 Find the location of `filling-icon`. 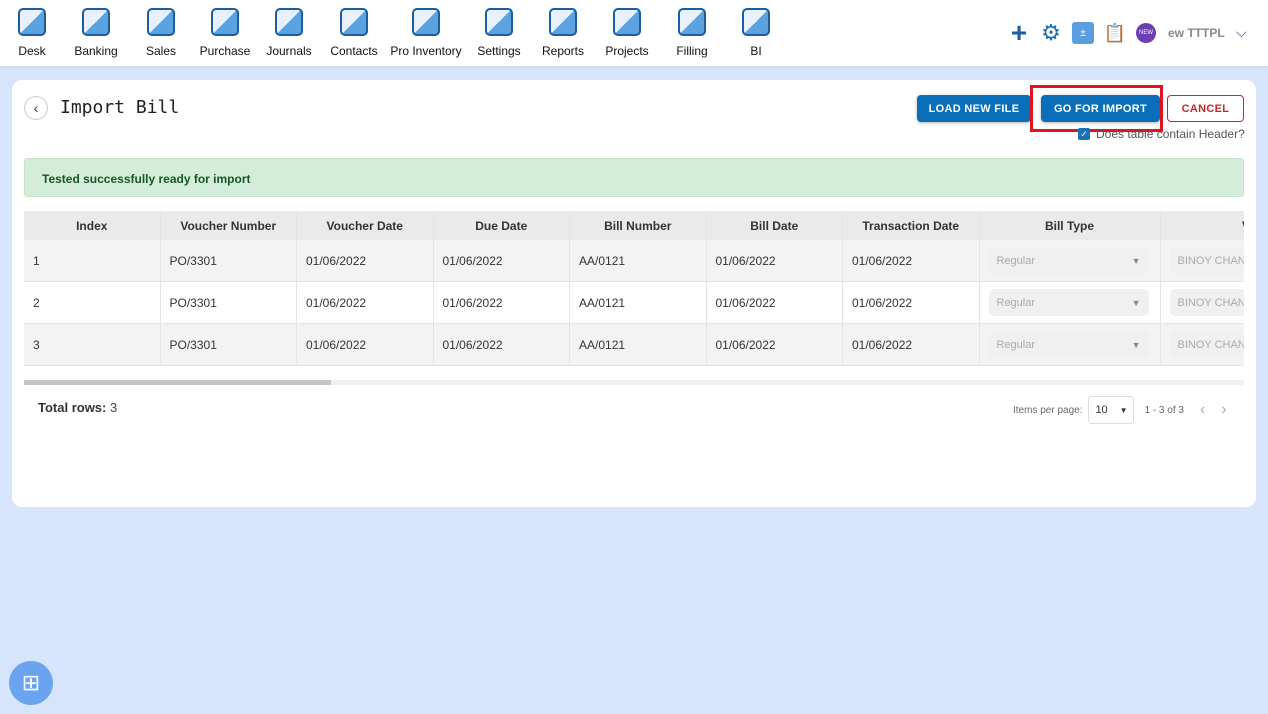

filling-icon is located at coordinates (692, 22).